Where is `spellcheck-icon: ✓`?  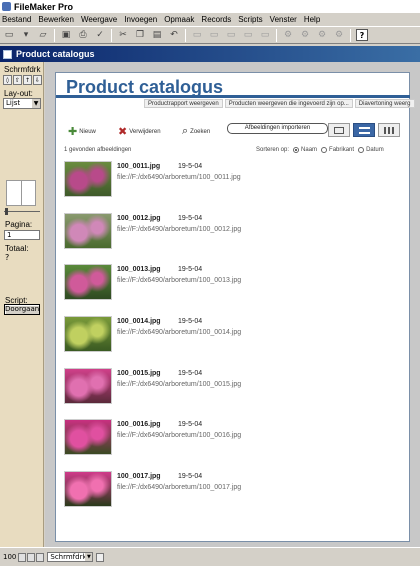
spellcheck-icon: ✓ is located at coordinates (100, 35).